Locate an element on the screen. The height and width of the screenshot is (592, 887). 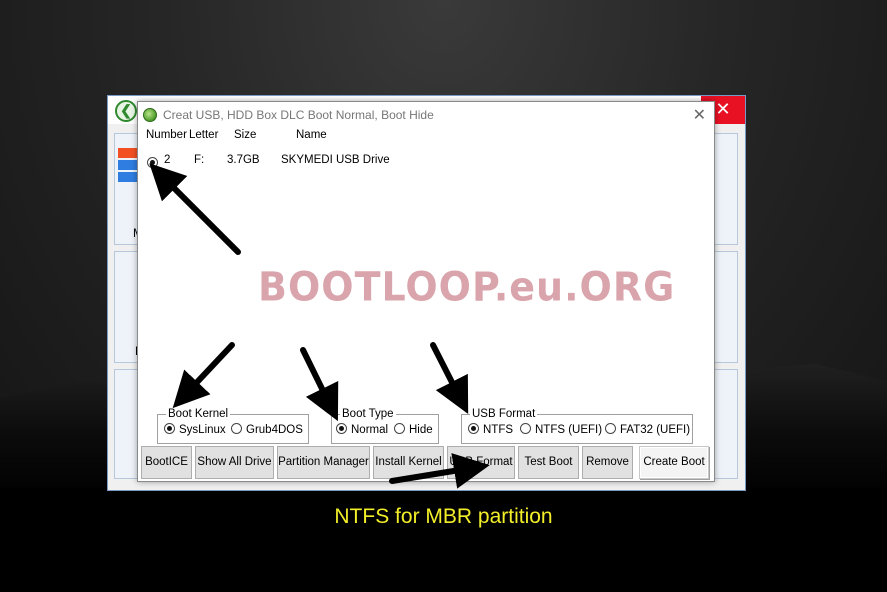
option-label: Grub4DOS is located at coordinates (274, 430).